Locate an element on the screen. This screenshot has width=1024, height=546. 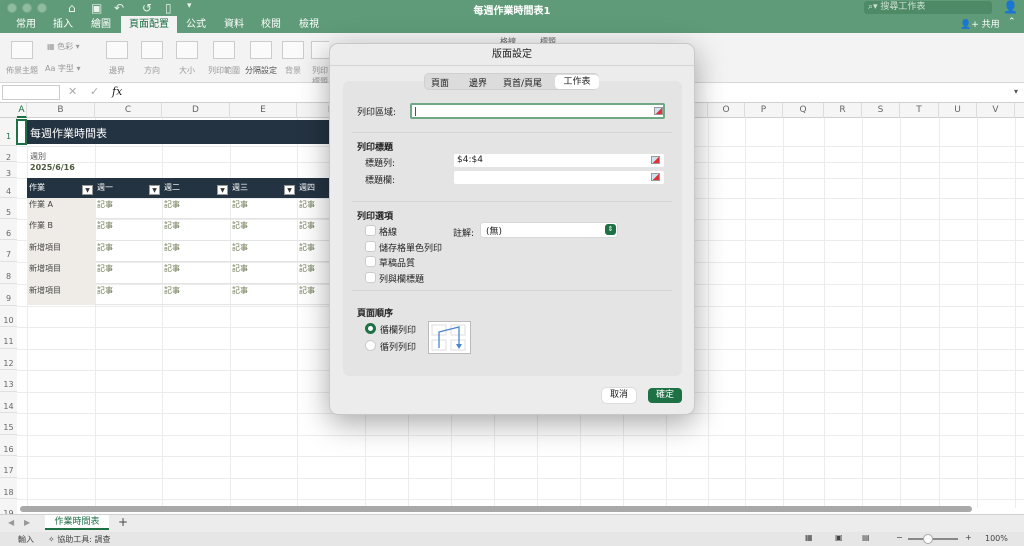
next-sheet-icon: ▶ is located at coordinates (27, 522).